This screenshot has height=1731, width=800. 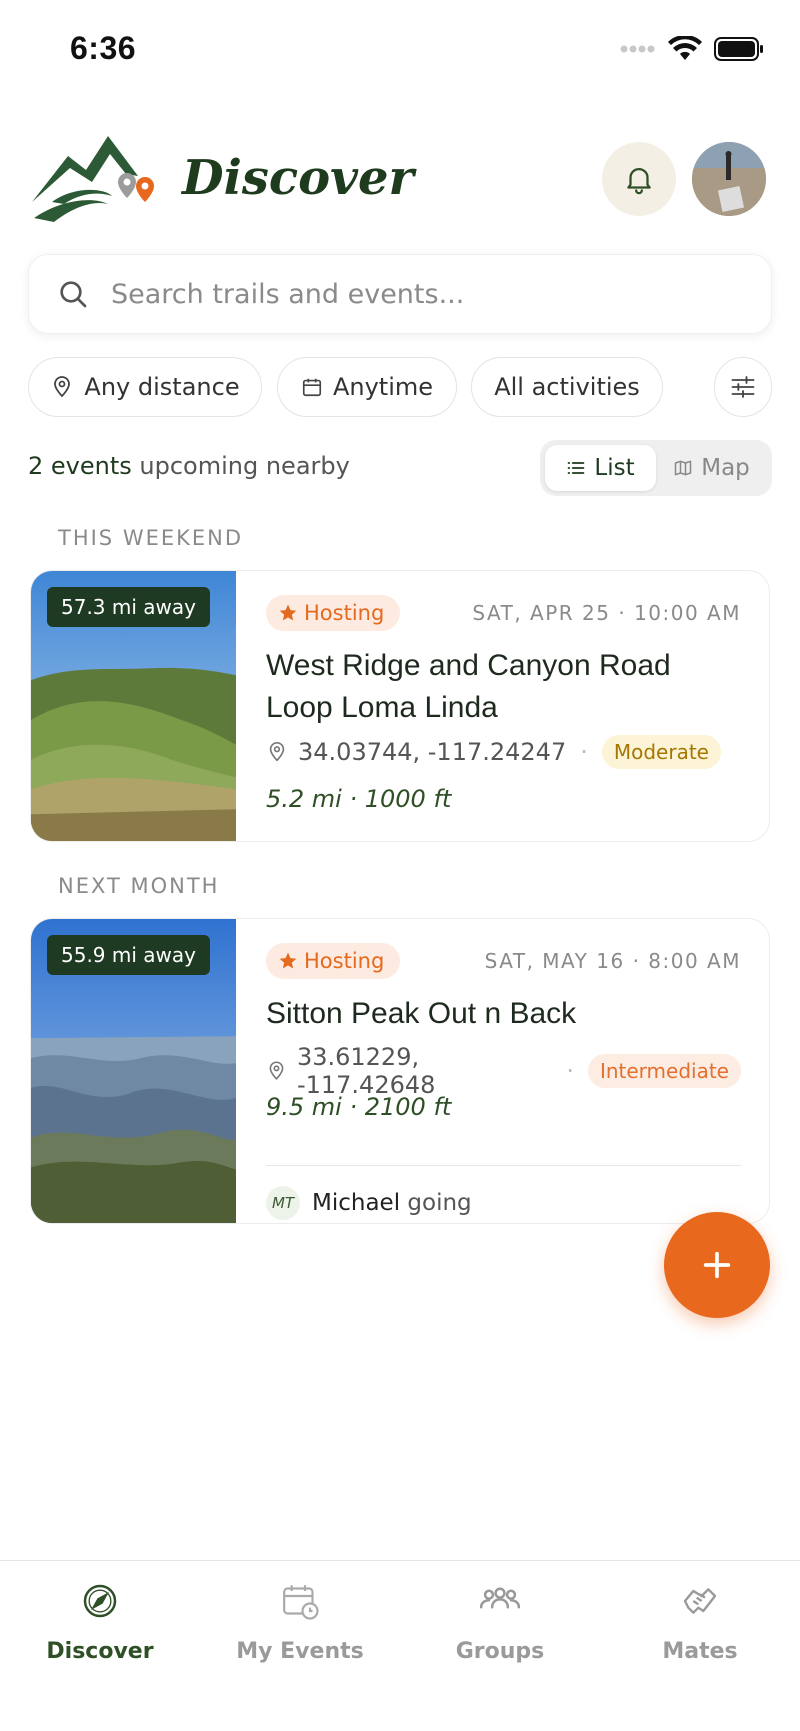 What do you see at coordinates (612, 961) in the screenshot?
I see `event-date: SAT, MAY 16 · 8:00 AM` at bounding box center [612, 961].